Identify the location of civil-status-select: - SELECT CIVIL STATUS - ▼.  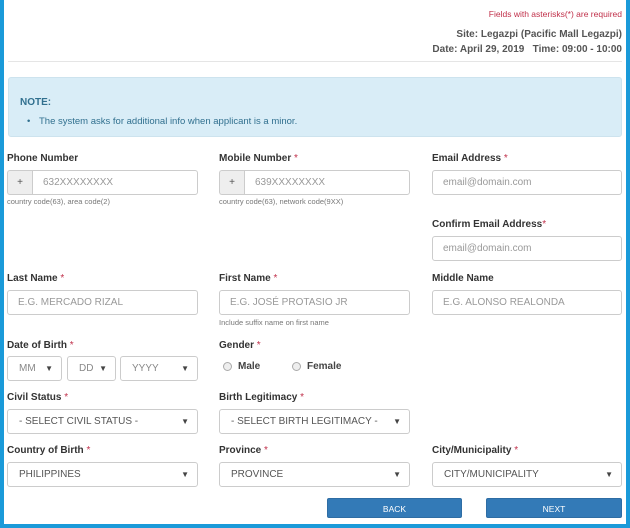
(102, 421).